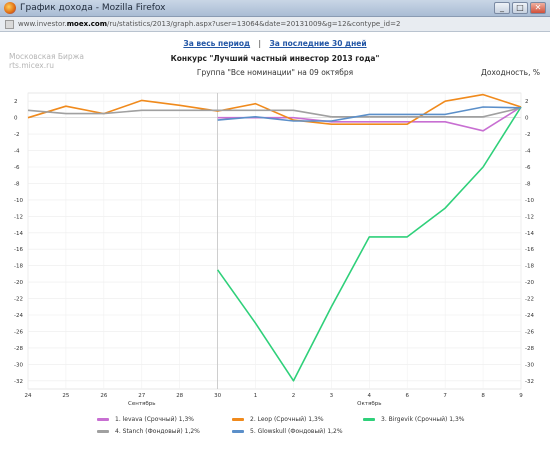  I want to click on y-tick-label-left: 0, so click(16, 119).